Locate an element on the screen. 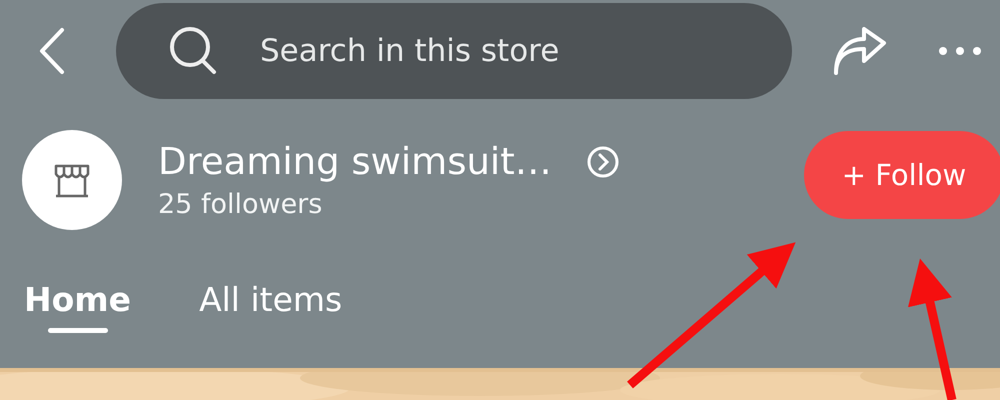 The height and width of the screenshot is (400, 1000). tab: Home is located at coordinates (78, 306).